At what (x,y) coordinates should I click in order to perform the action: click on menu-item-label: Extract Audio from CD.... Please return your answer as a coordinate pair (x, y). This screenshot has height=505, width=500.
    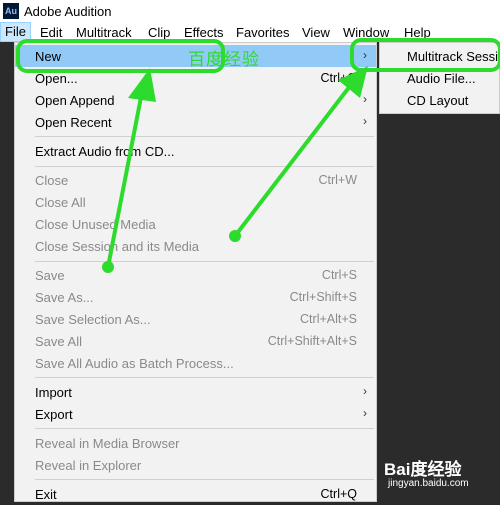
    Looking at the image, I should click on (105, 151).